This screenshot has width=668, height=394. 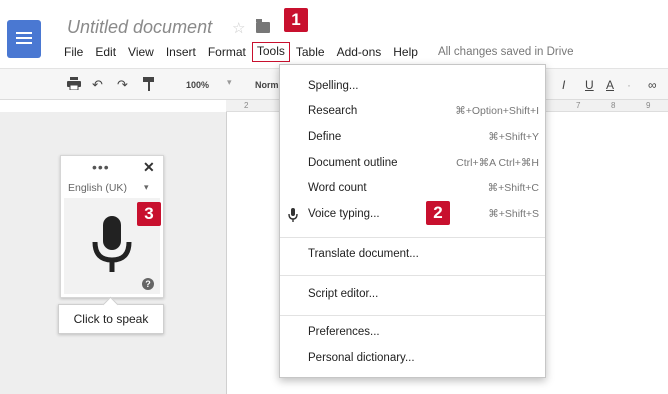 I want to click on ruler-mark: 2, so click(x=246, y=105).